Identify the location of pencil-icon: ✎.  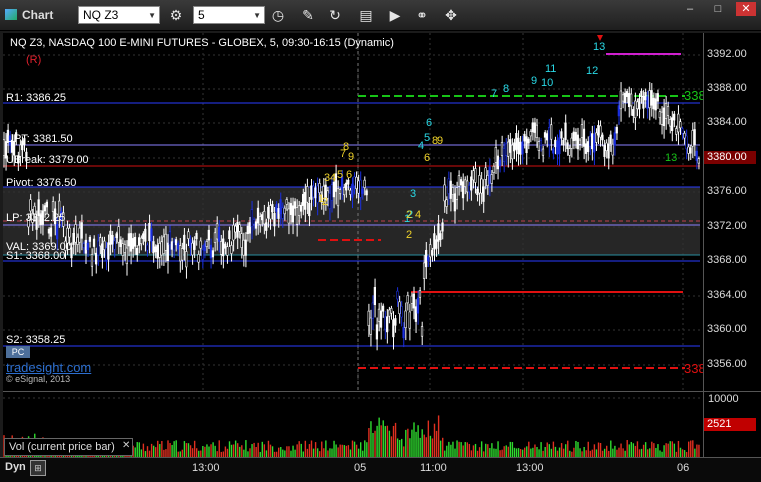
(308, 15).